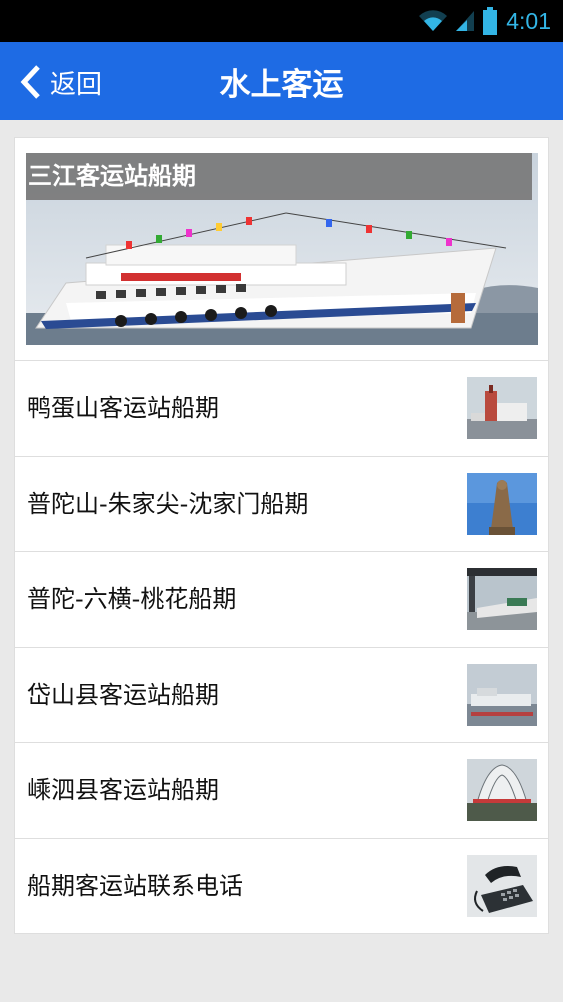  Describe the element at coordinates (168, 504) in the screenshot. I see `list-item-label: 普陀山-朱家尖-沈家门船期` at that location.